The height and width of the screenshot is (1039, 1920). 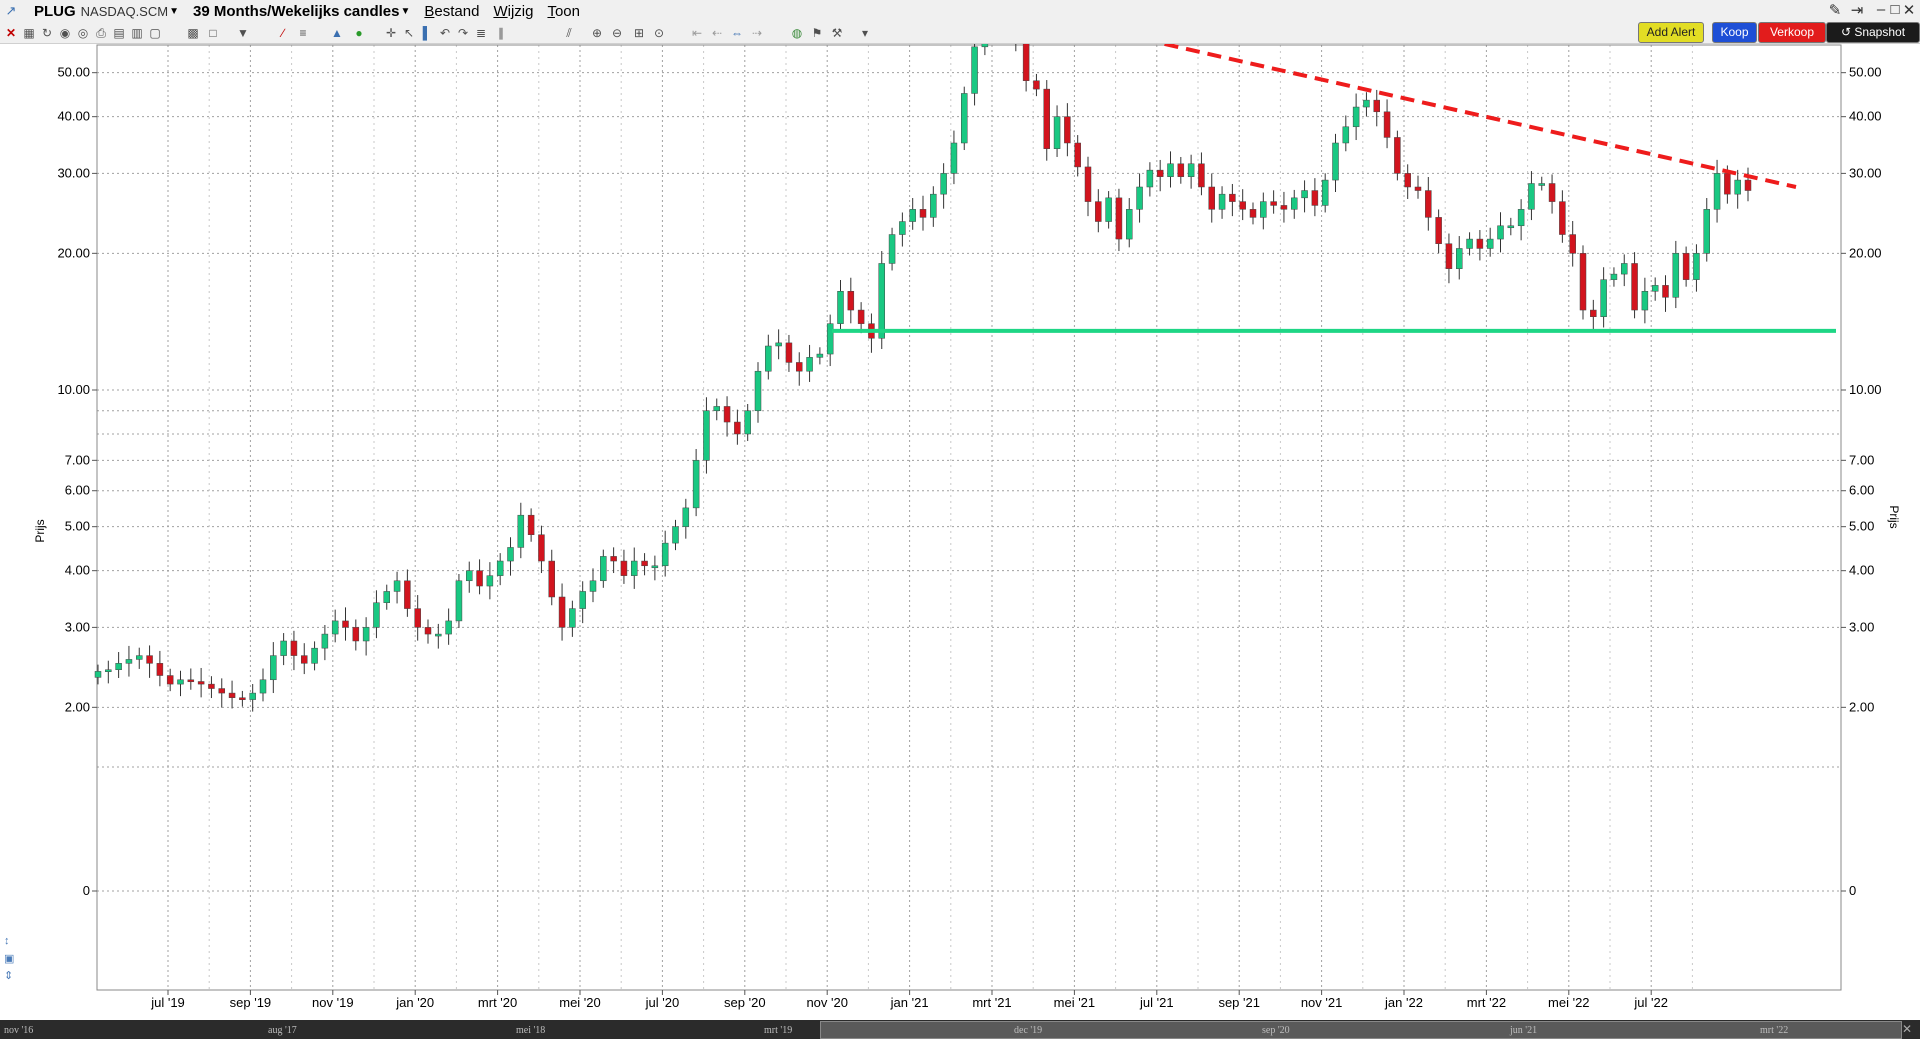 What do you see at coordinates (797, 33) in the screenshot?
I see `globe-icon: ◍` at bounding box center [797, 33].